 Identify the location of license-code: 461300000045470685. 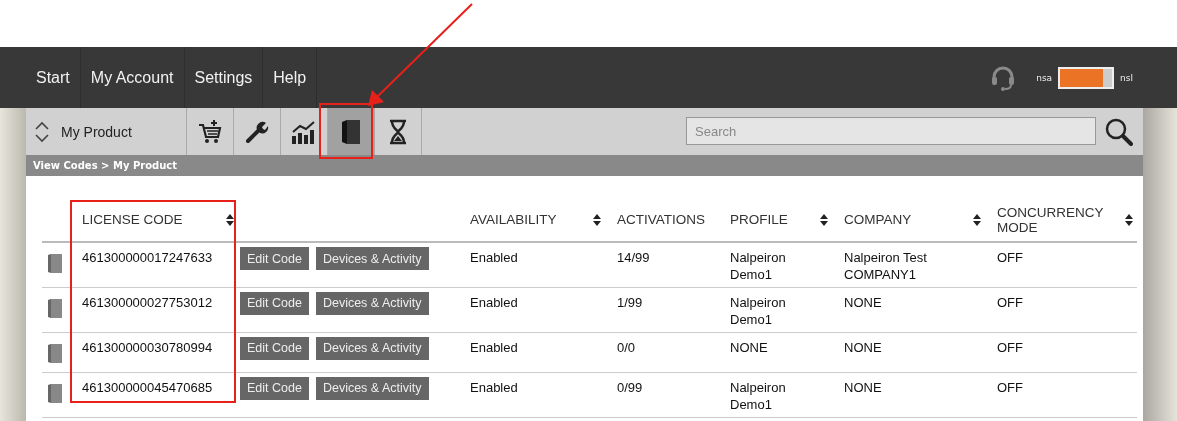
(147, 387).